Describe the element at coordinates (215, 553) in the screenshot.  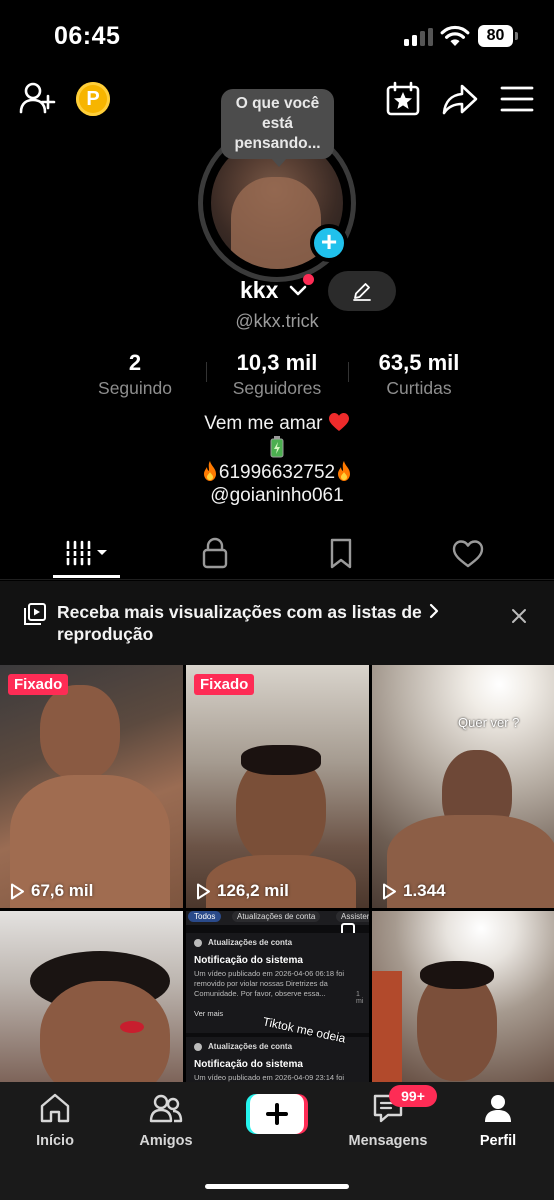
I see `tab-private-lock-icon` at that location.